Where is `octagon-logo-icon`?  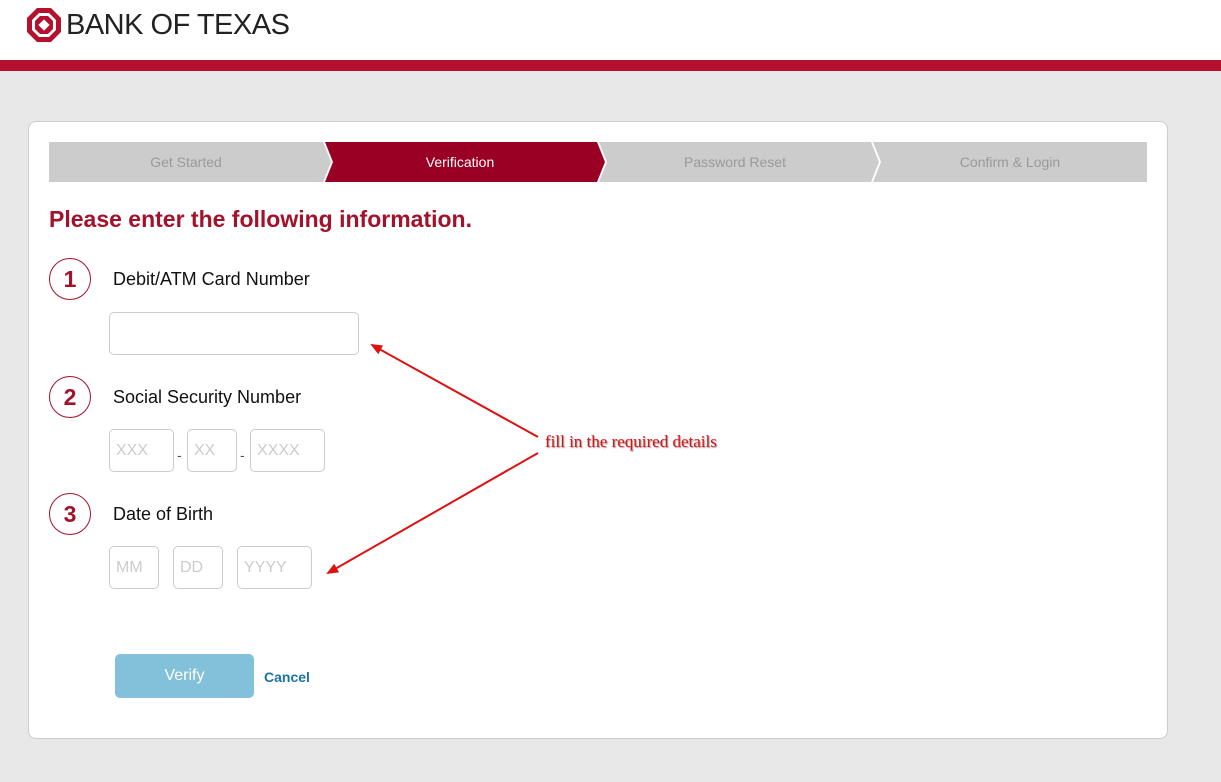
octagon-logo-icon is located at coordinates (44, 25).